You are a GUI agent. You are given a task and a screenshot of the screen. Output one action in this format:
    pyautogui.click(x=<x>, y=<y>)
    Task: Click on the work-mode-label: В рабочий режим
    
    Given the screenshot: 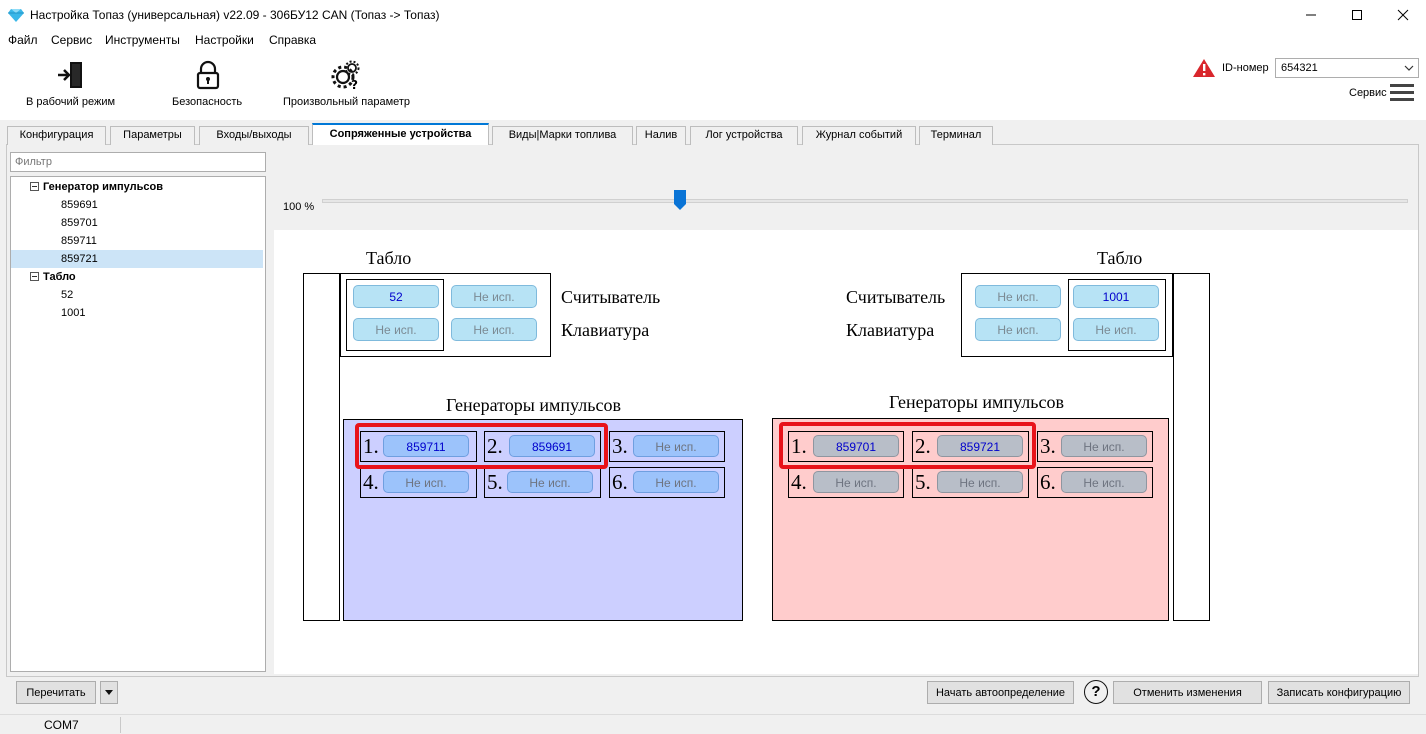 What is the action you would take?
    pyautogui.click(x=71, y=102)
    